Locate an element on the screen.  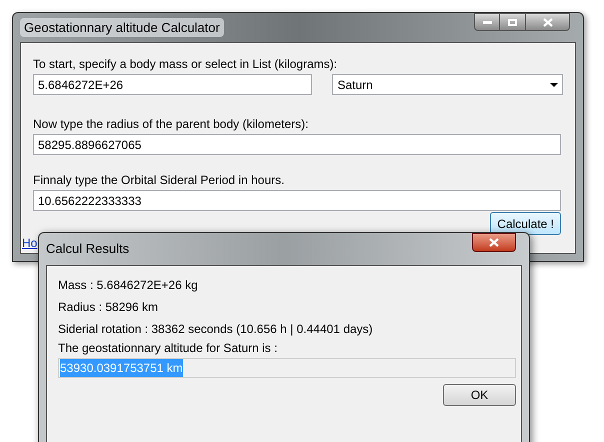
body-dropdown: Saturn is located at coordinates (447, 84).